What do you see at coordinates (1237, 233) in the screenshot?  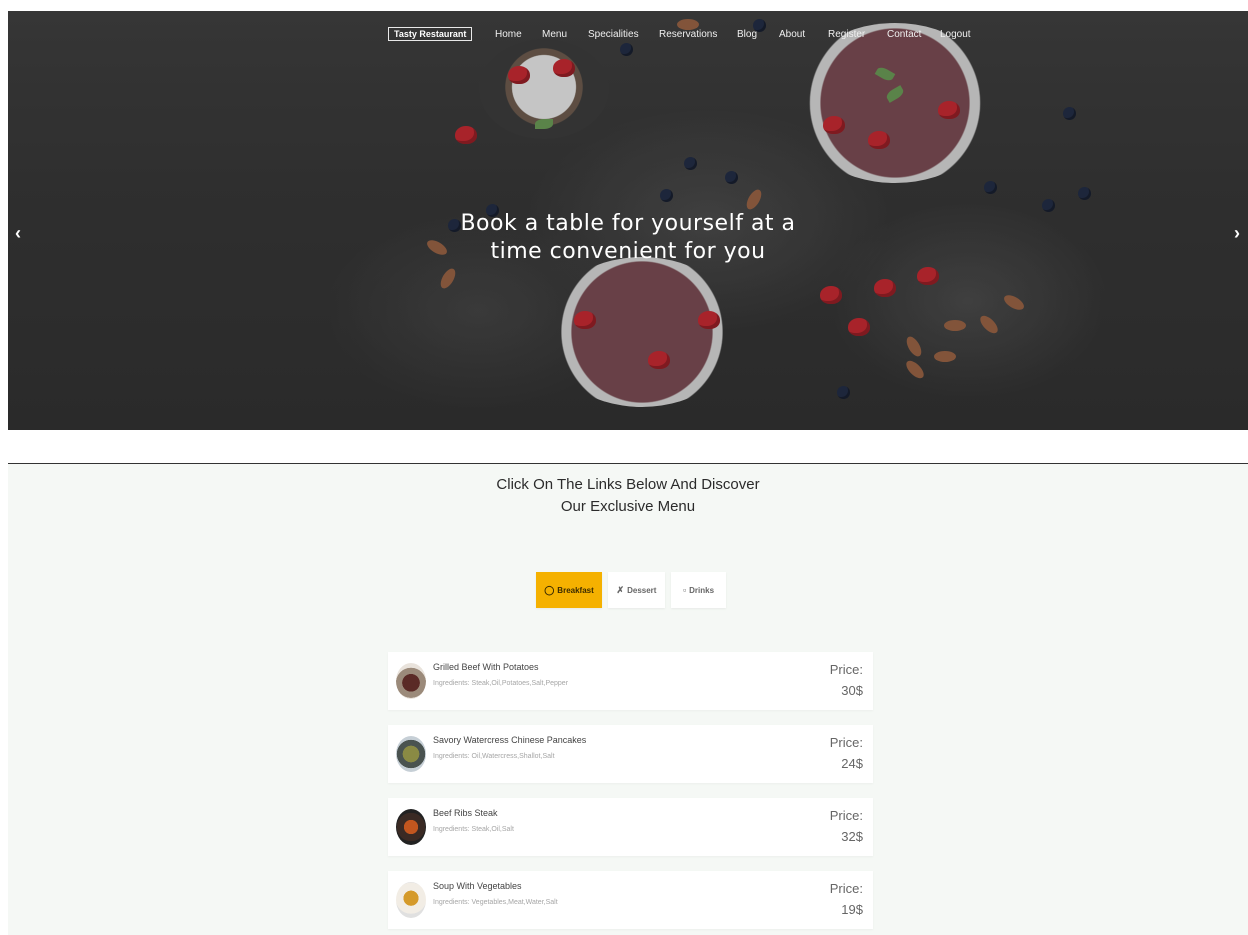 I see `chevron-right-icon: ›` at bounding box center [1237, 233].